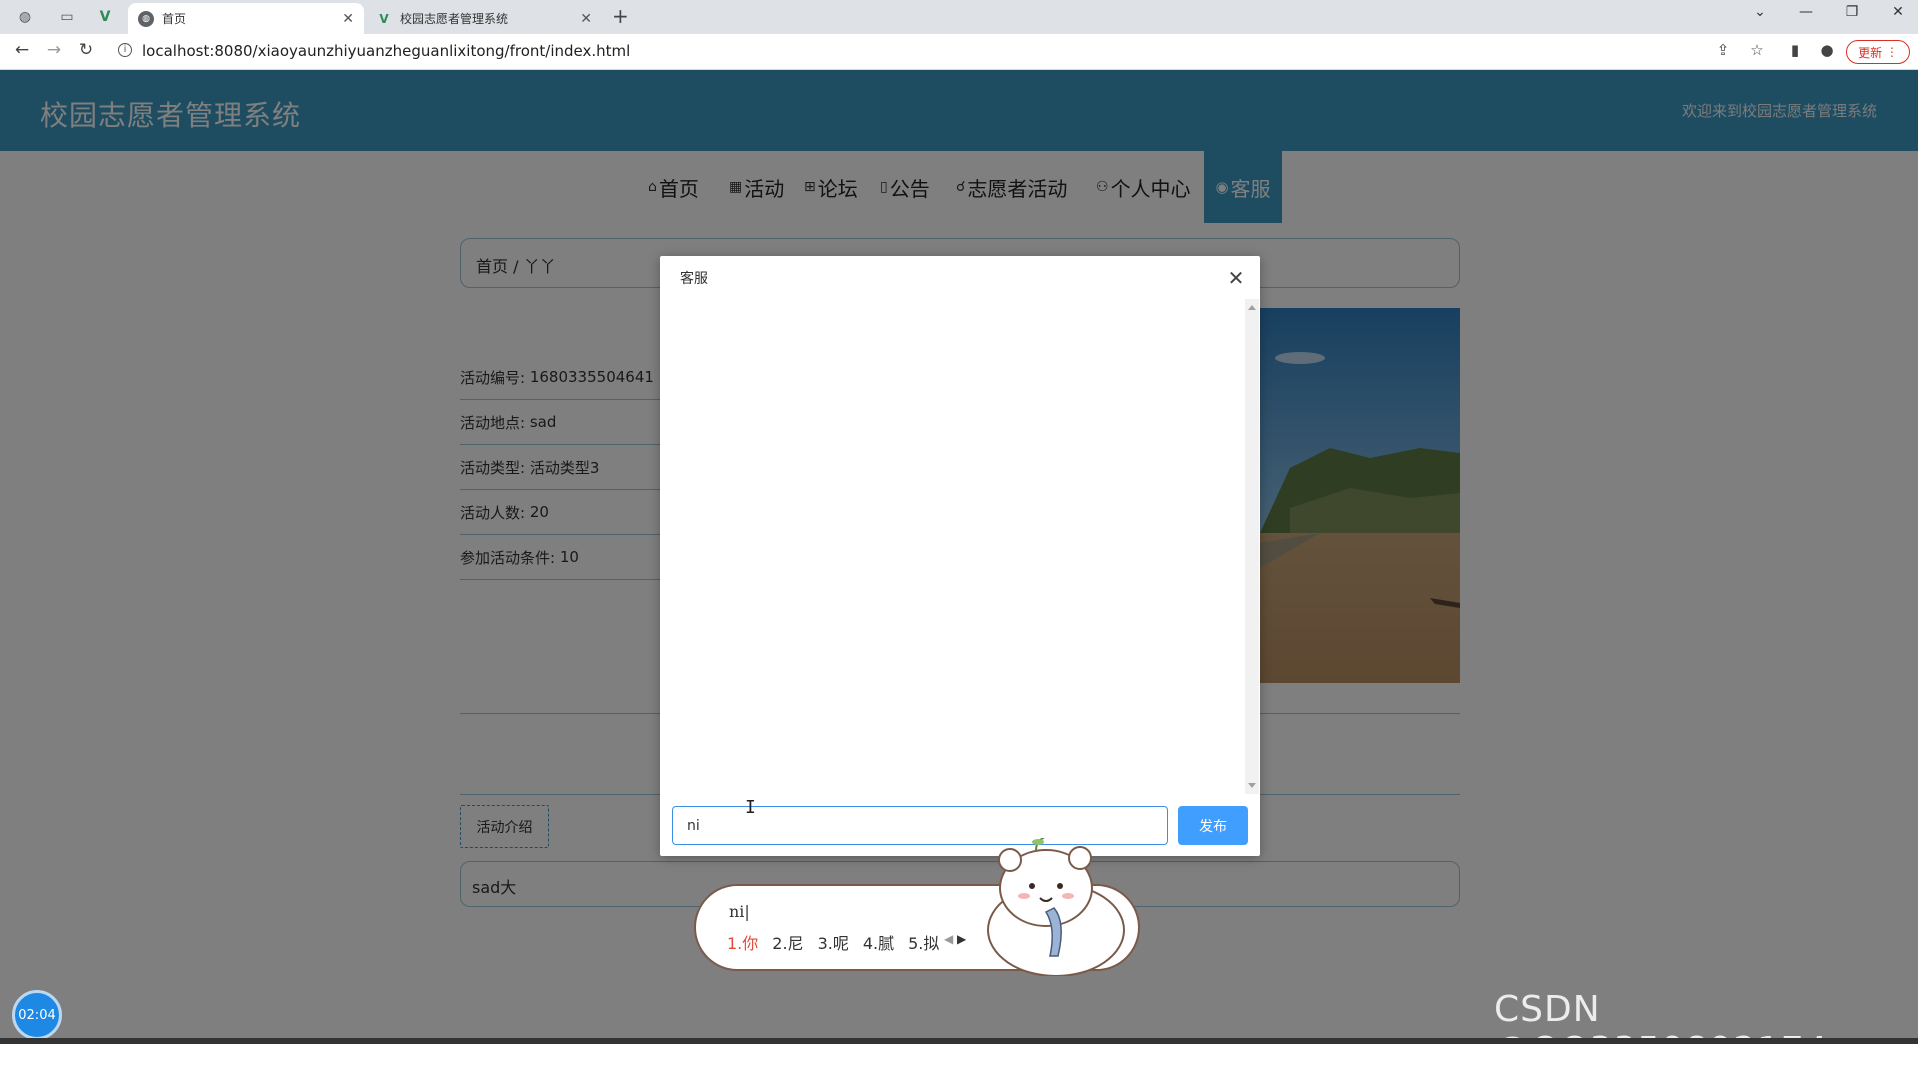  I want to click on forward-button: →, so click(54, 50).